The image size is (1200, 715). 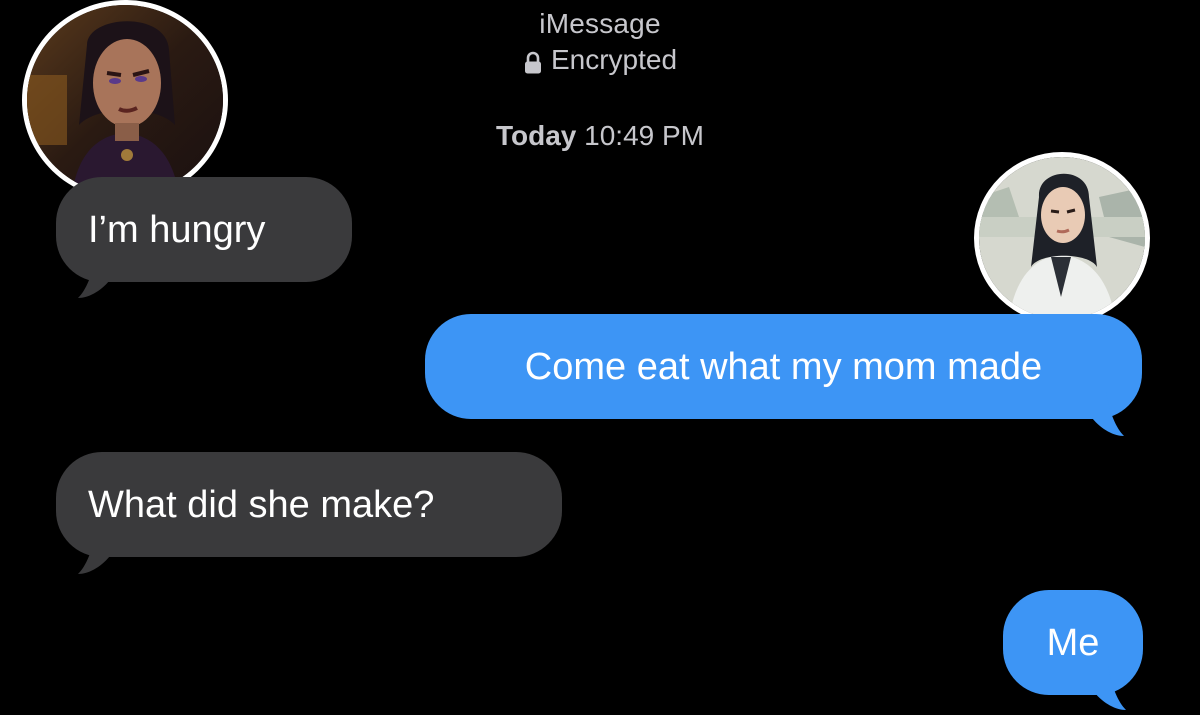 What do you see at coordinates (533, 61) in the screenshot?
I see `lock-icon` at bounding box center [533, 61].